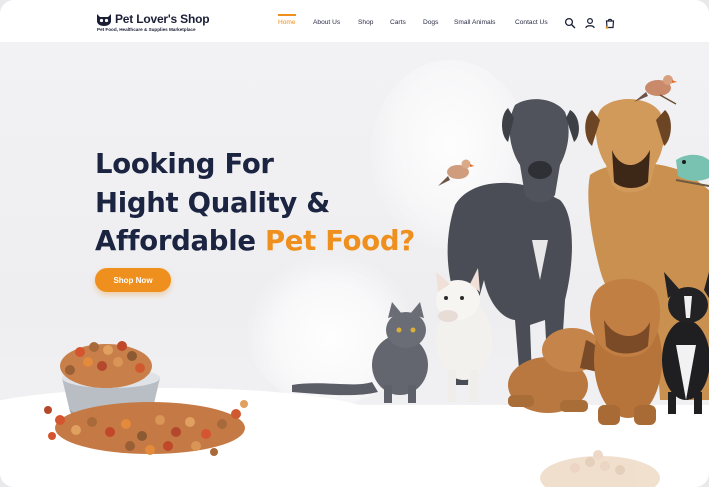 The width and height of the screenshot is (709, 487). I want to click on nav-item-contact-us: Contact Us, so click(531, 23).